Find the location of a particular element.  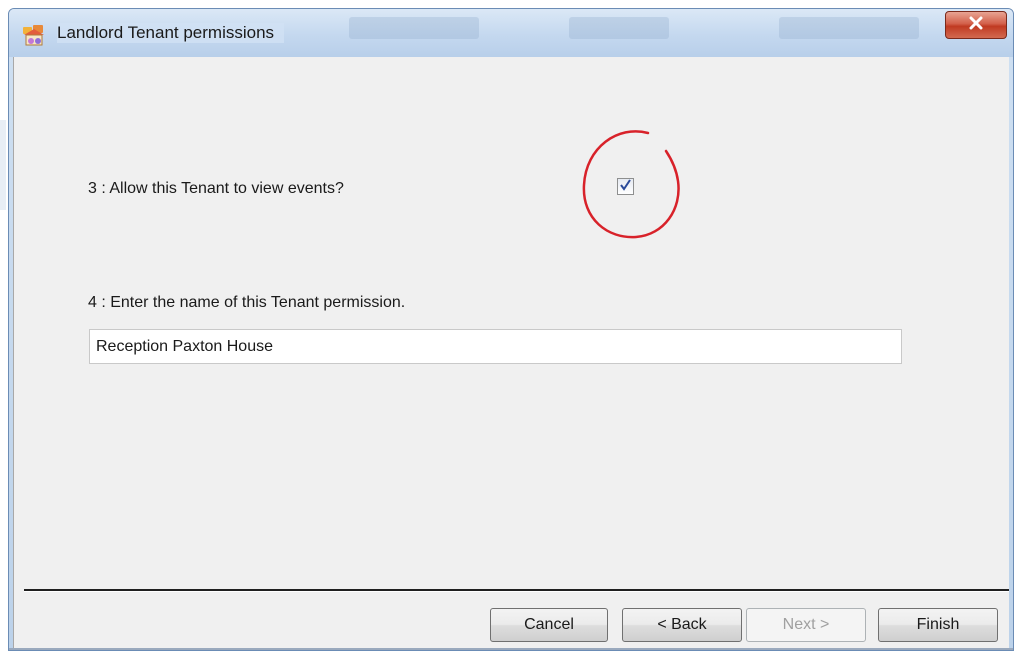

permission-name-input is located at coordinates (495, 346).